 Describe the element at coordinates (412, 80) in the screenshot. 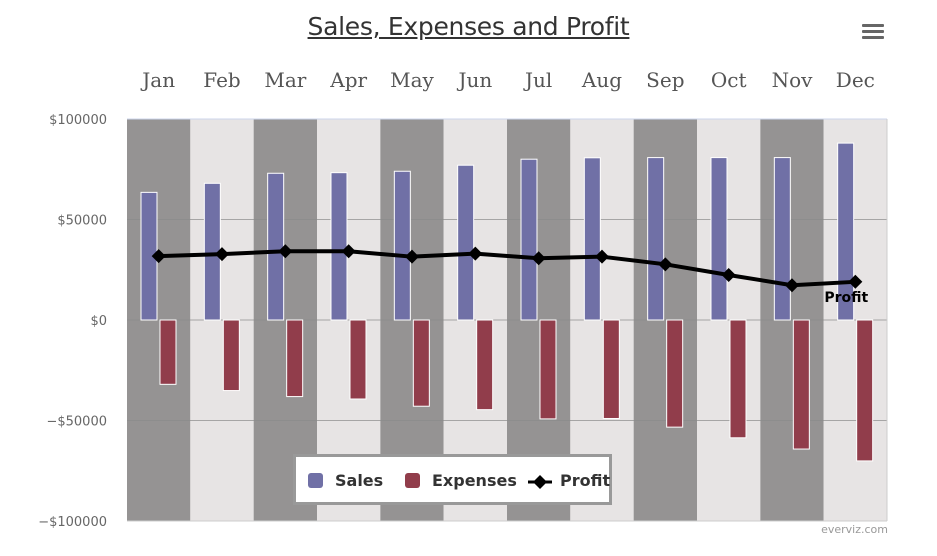

I see `x-tick-label: May` at that location.